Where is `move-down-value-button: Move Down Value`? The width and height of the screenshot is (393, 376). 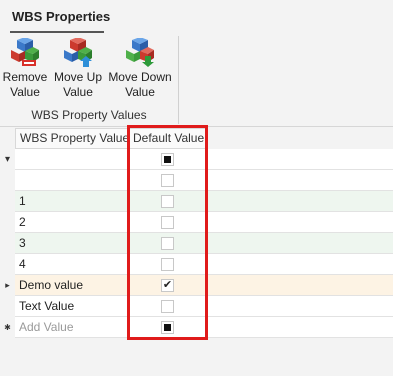
move-down-value-button: Move Down Value is located at coordinates (140, 69).